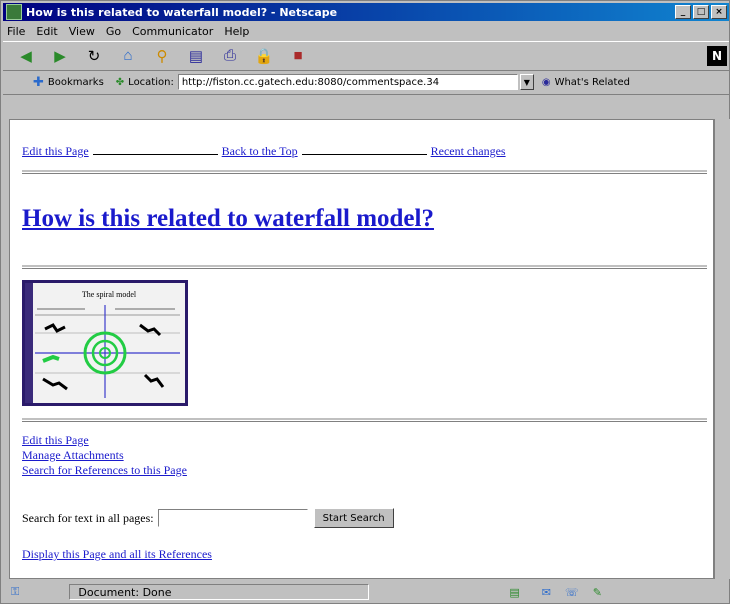  I want to click on menu-bar: File Edit View Go Communicator Help, so click(366, 31).